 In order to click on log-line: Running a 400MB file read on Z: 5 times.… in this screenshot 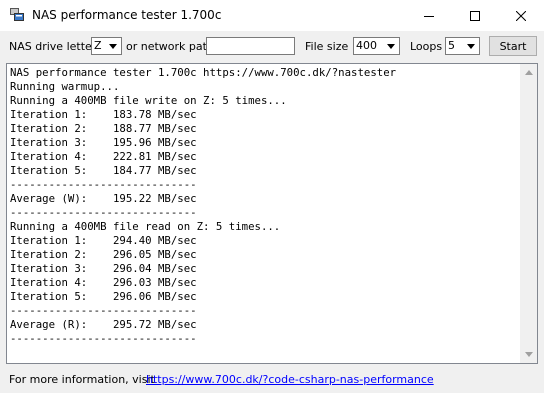, I will do `click(145, 226)`.